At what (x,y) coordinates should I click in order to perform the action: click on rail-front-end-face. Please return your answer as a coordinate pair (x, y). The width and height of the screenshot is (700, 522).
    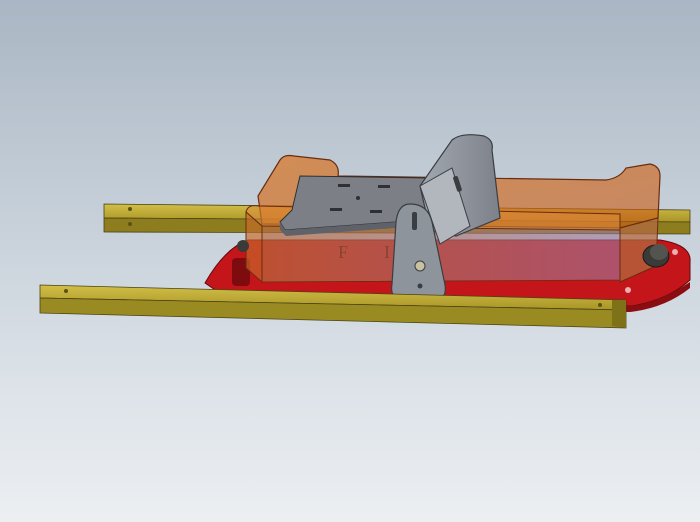
    Looking at the image, I should click on (619, 314).